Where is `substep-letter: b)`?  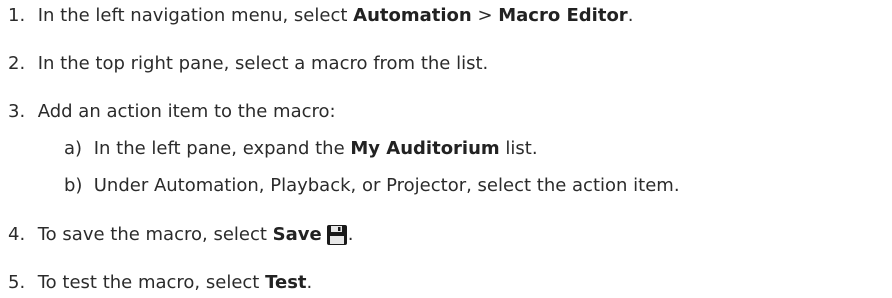
substep-letter: b) is located at coordinates (73, 185).